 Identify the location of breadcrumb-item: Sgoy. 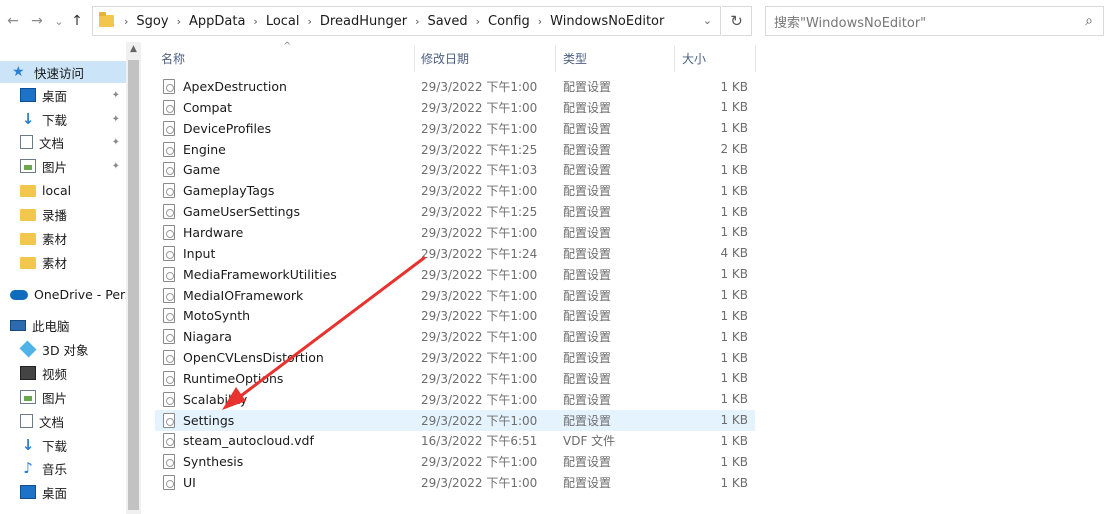
(152, 21).